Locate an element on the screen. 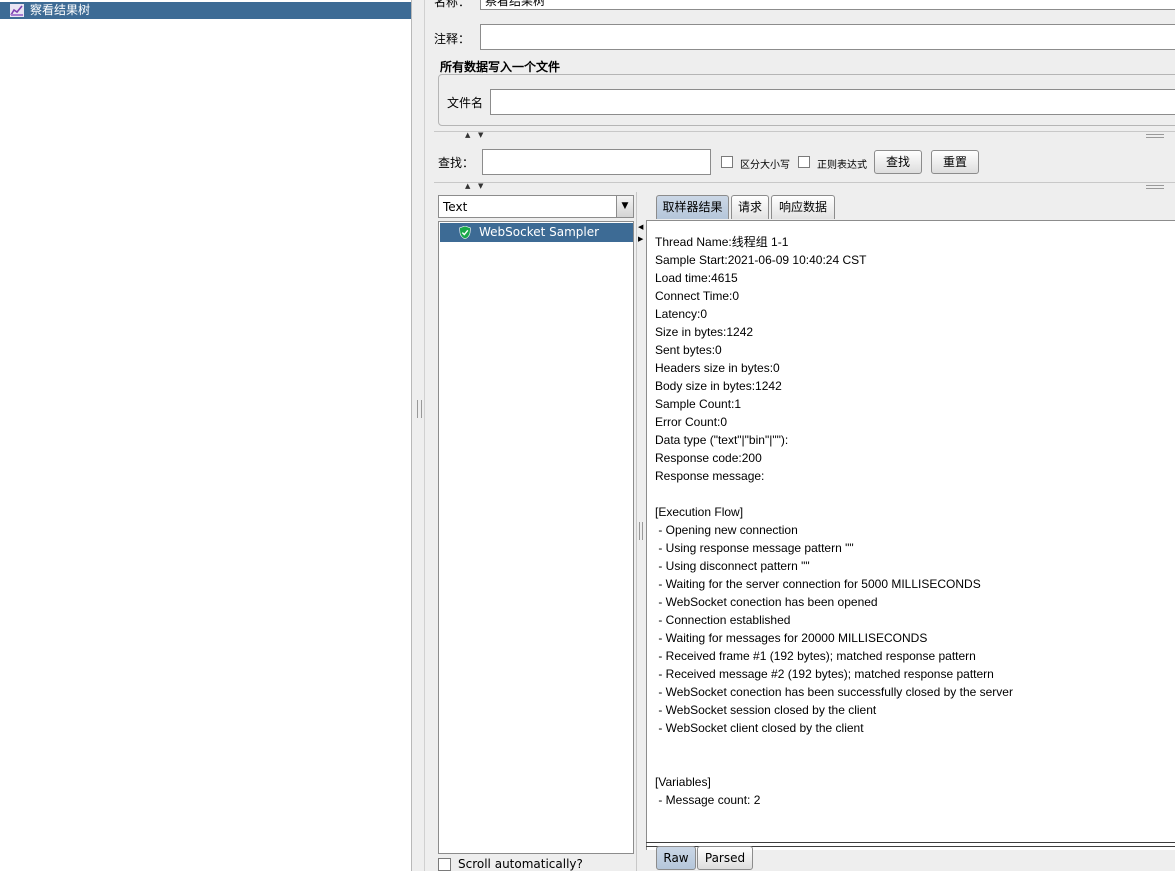 The width and height of the screenshot is (1175, 871). file-group-title: 所有数据写入一个文件 is located at coordinates (500, 67).